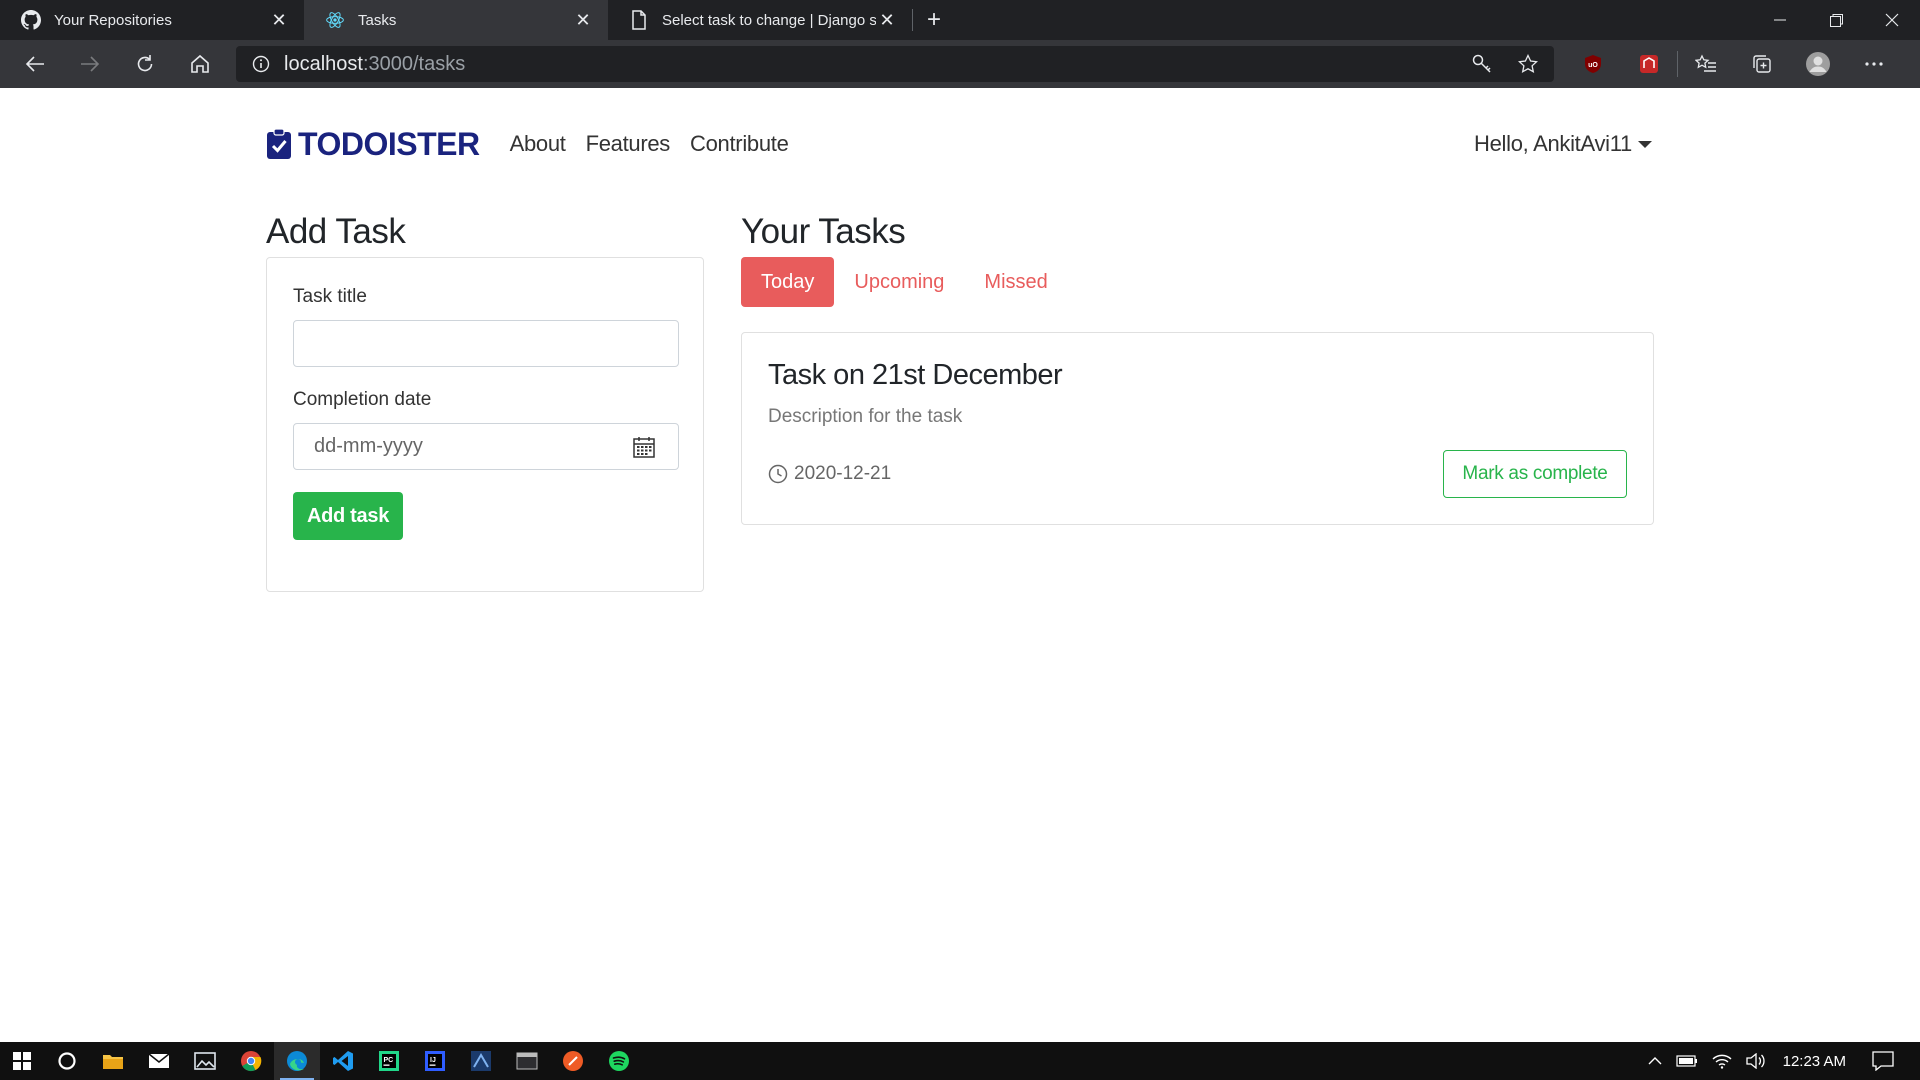 Image resolution: width=1920 pixels, height=1080 pixels. Describe the element at coordinates (31, 20) in the screenshot. I see `github-icon` at that location.